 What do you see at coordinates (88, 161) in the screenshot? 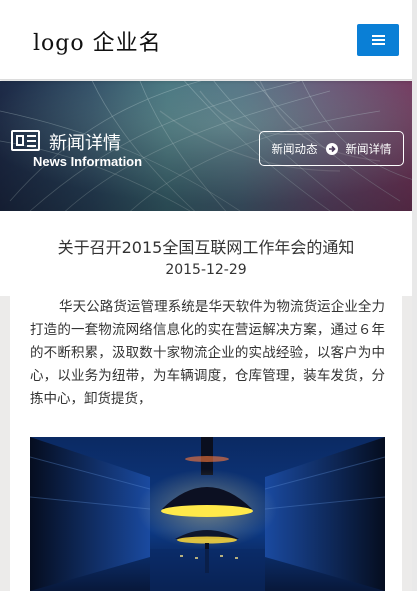
I see `banner-subtitle: News Information` at bounding box center [88, 161].